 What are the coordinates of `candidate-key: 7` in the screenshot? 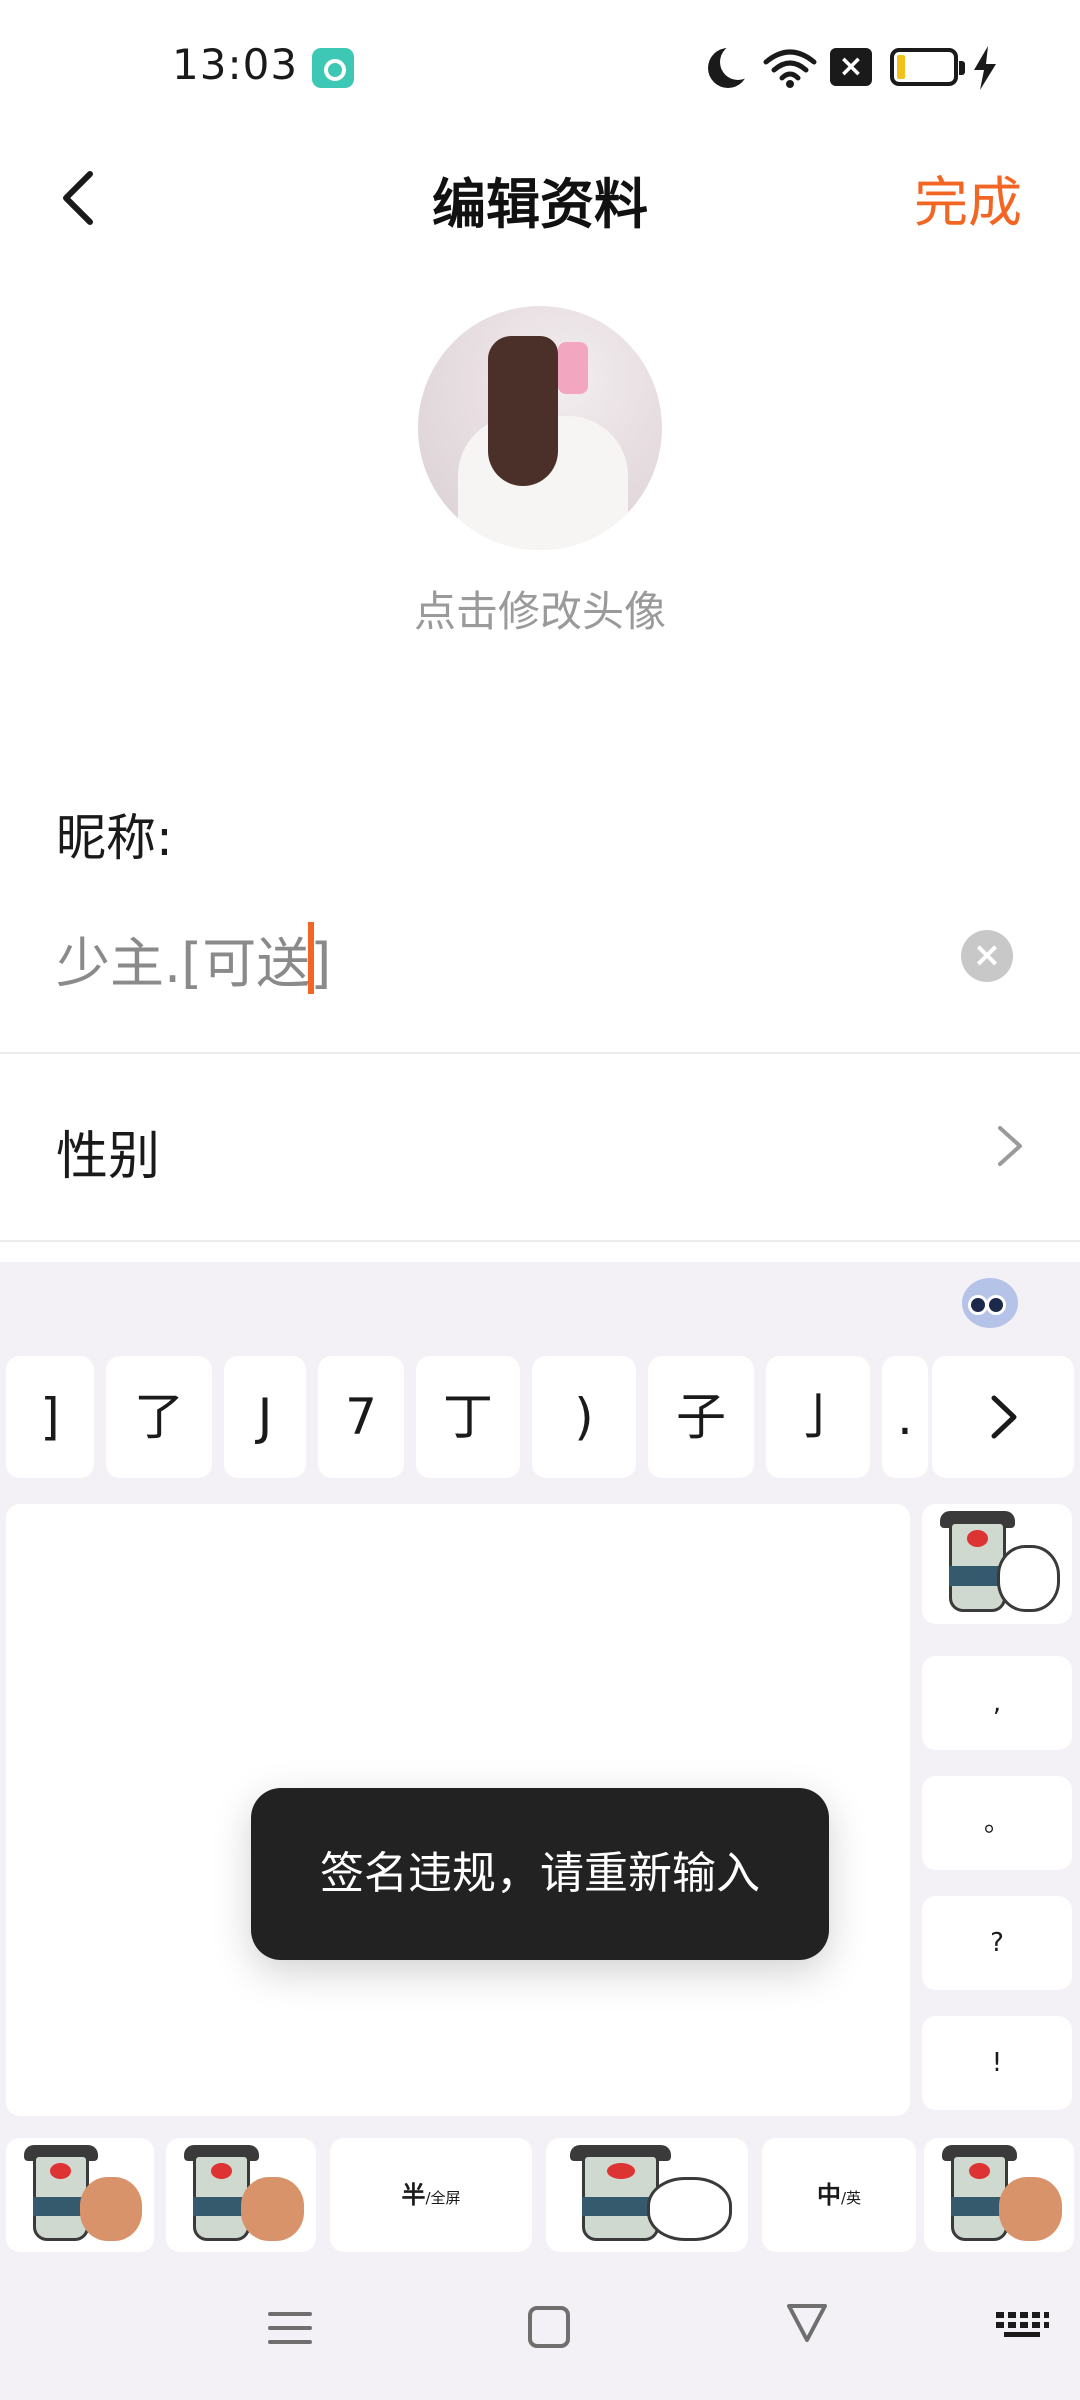 It's located at (361, 1417).